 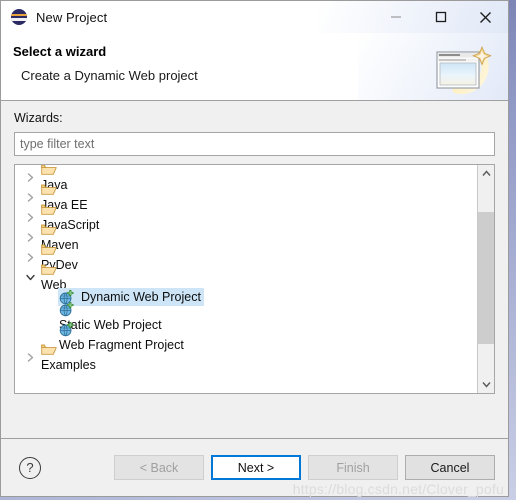 I want to click on help-icon: ?, so click(x=30, y=467).